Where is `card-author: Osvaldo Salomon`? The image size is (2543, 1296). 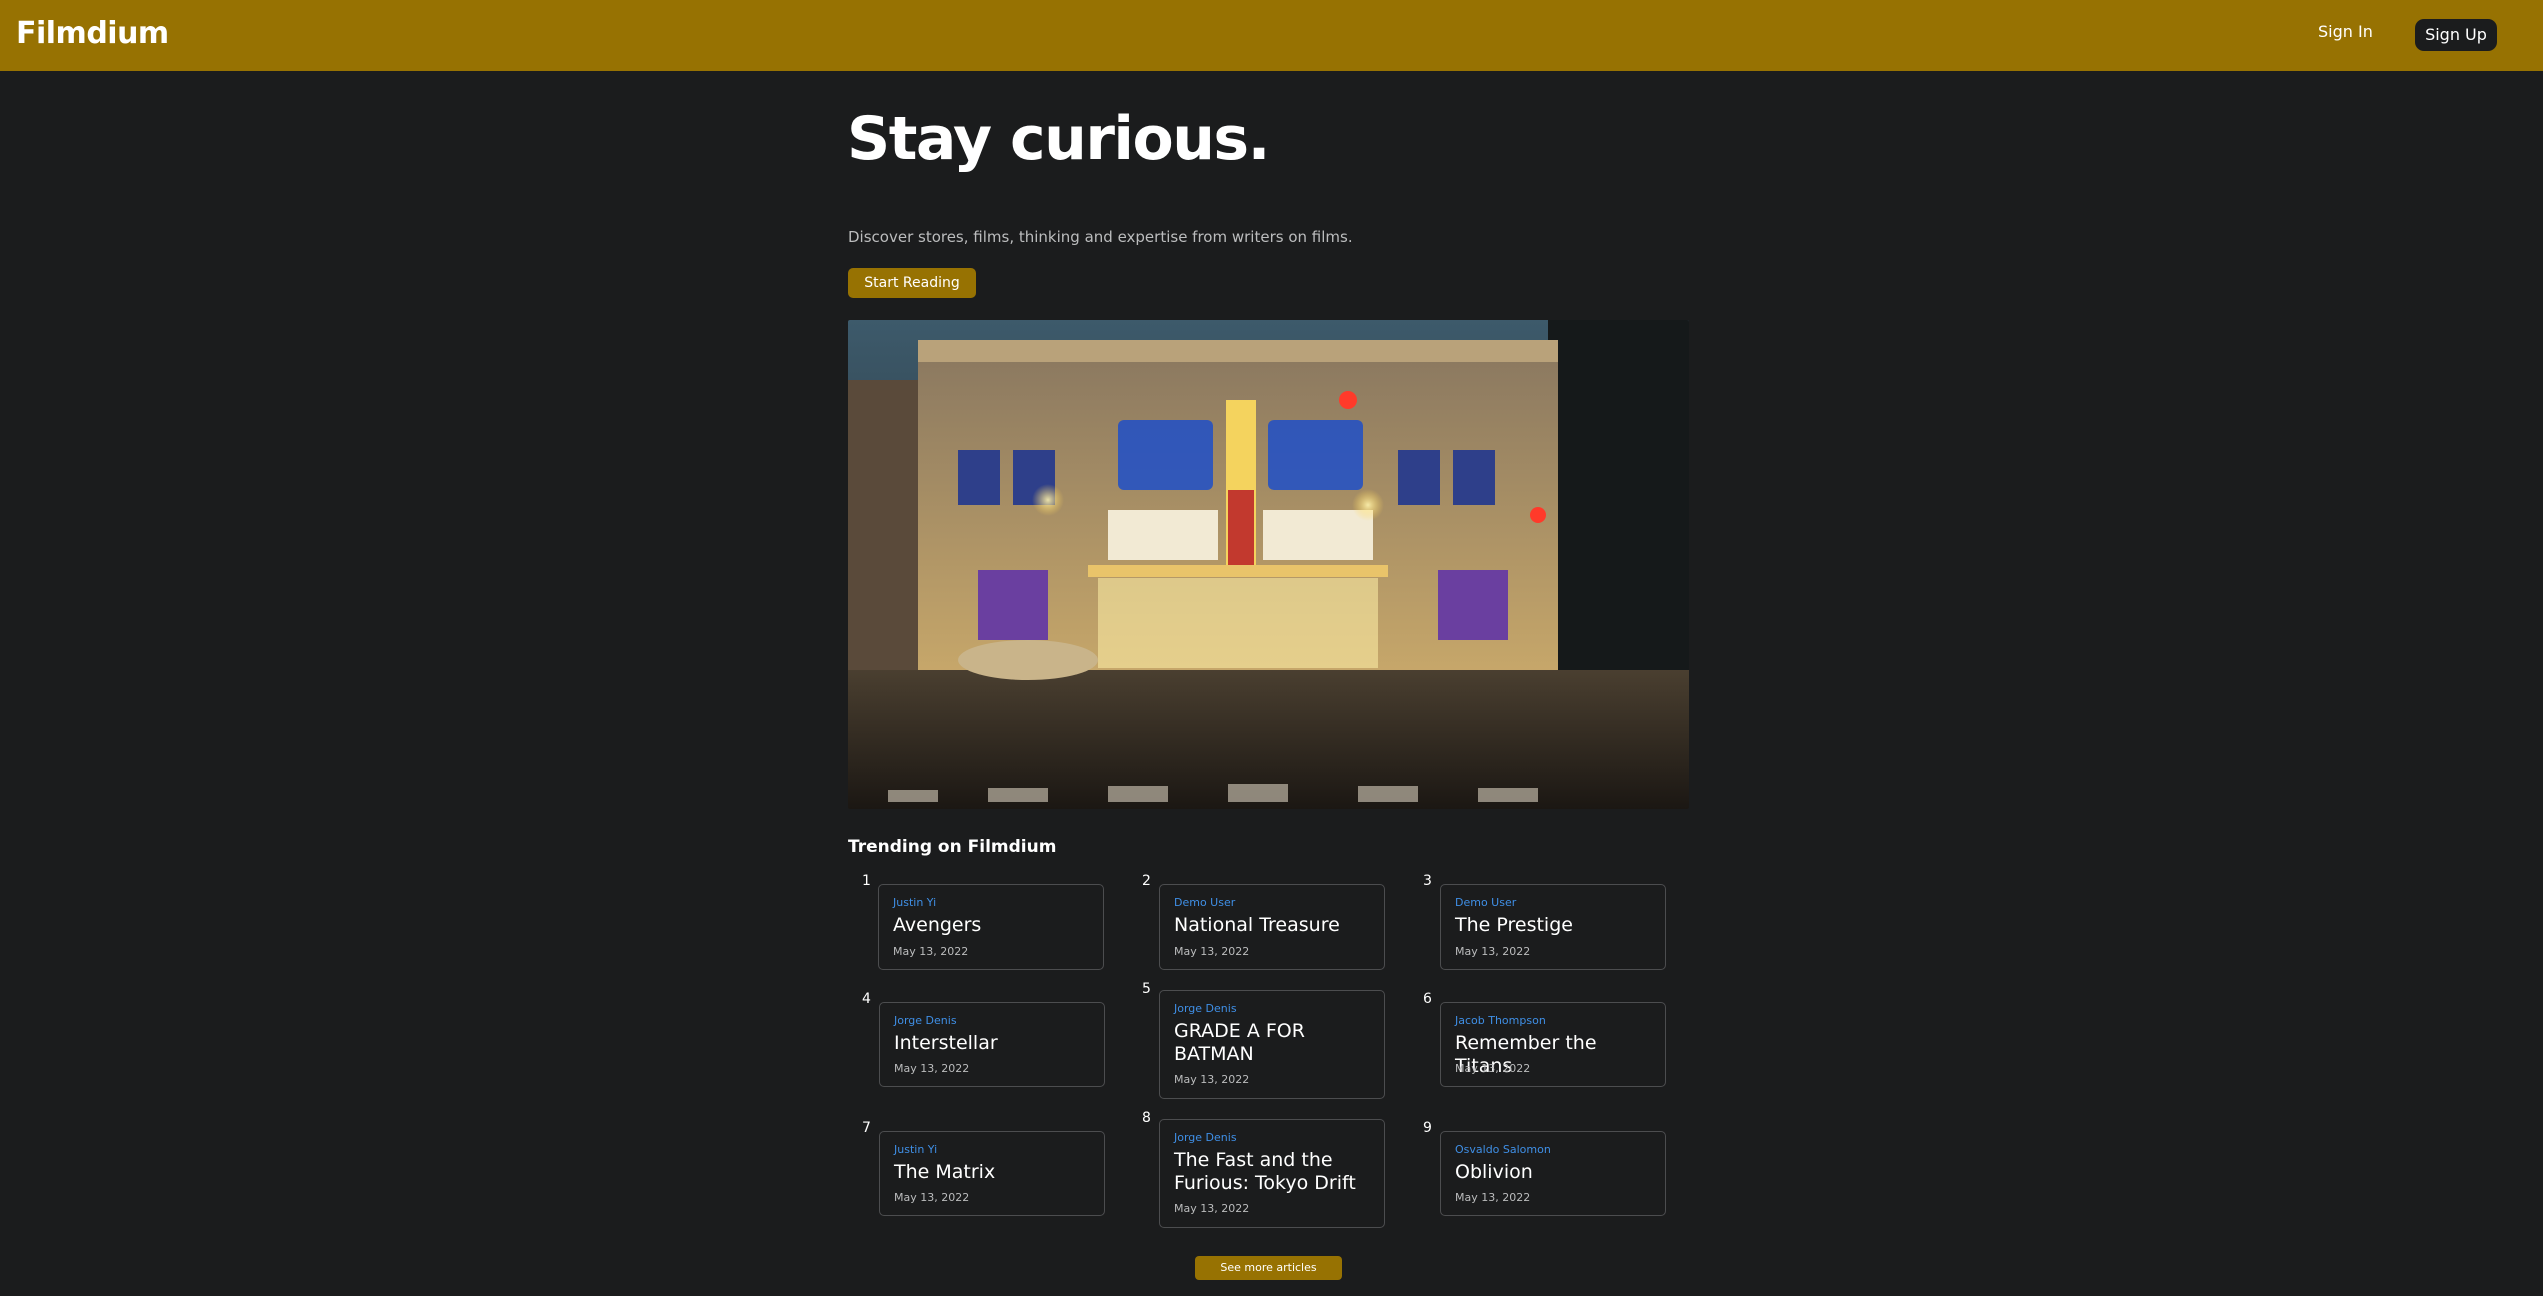
card-author: Osvaldo Salomon is located at coordinates (1503, 1149).